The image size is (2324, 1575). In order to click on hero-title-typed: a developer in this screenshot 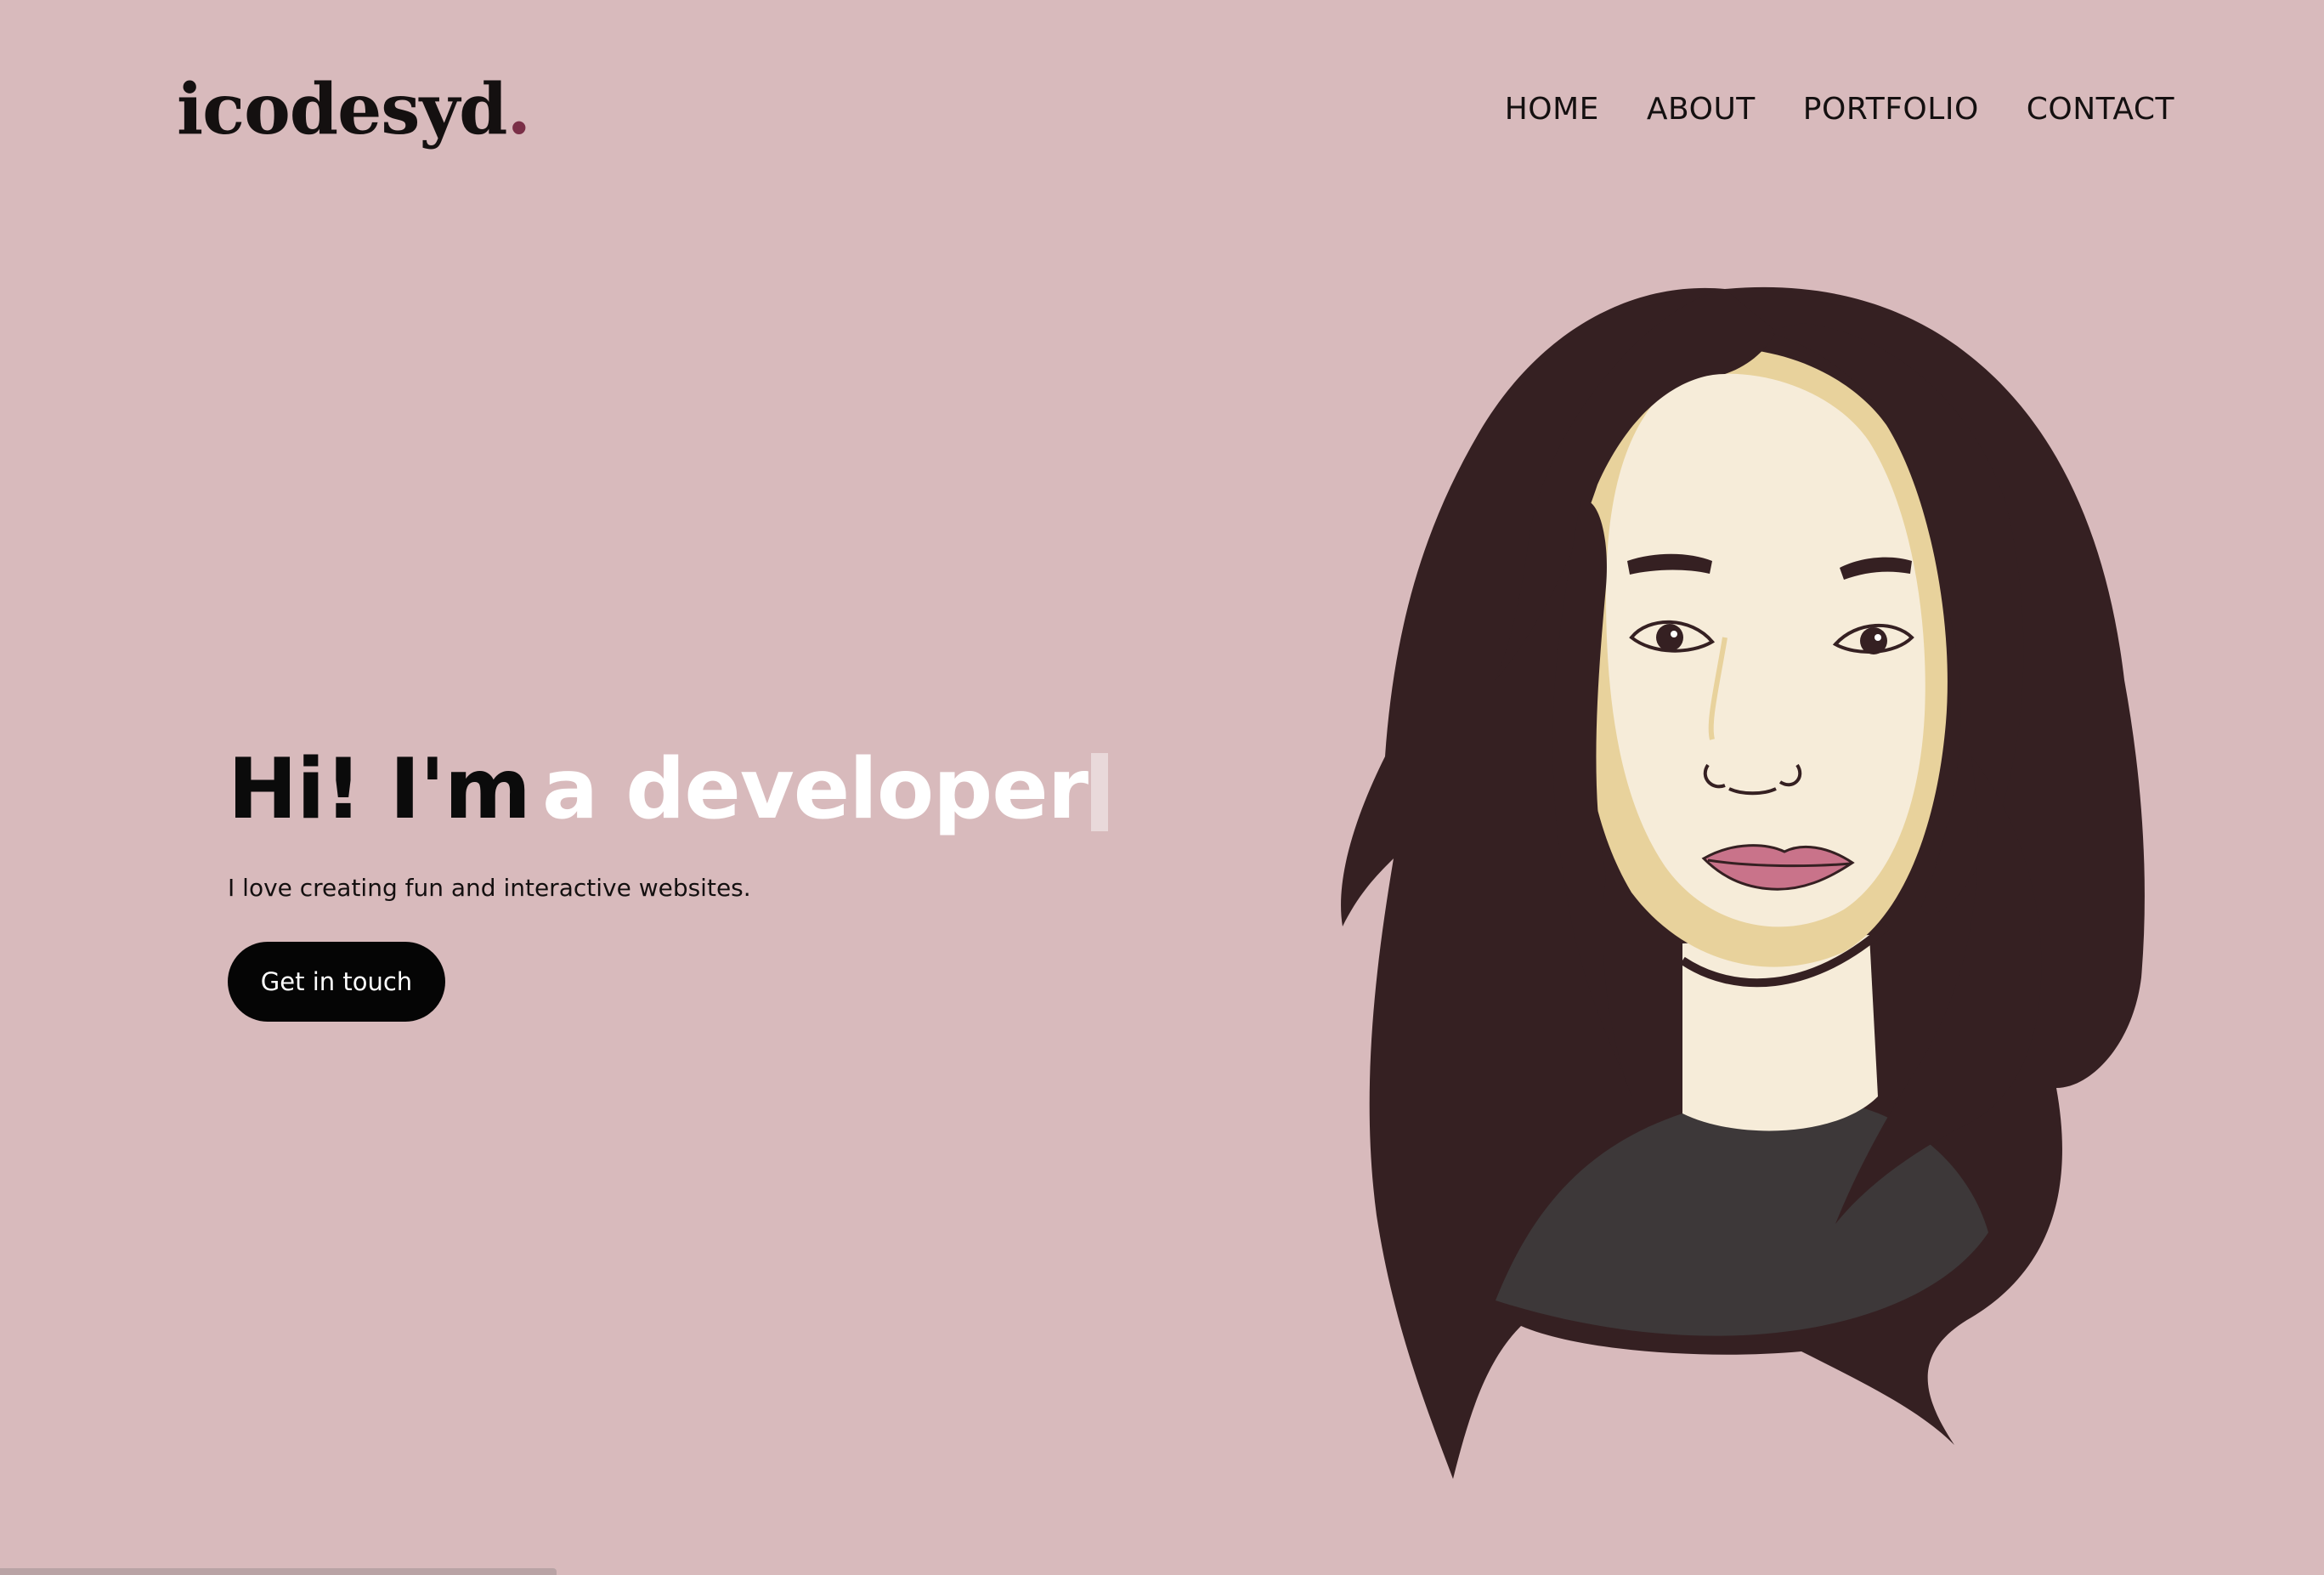, I will do `click(815, 790)`.